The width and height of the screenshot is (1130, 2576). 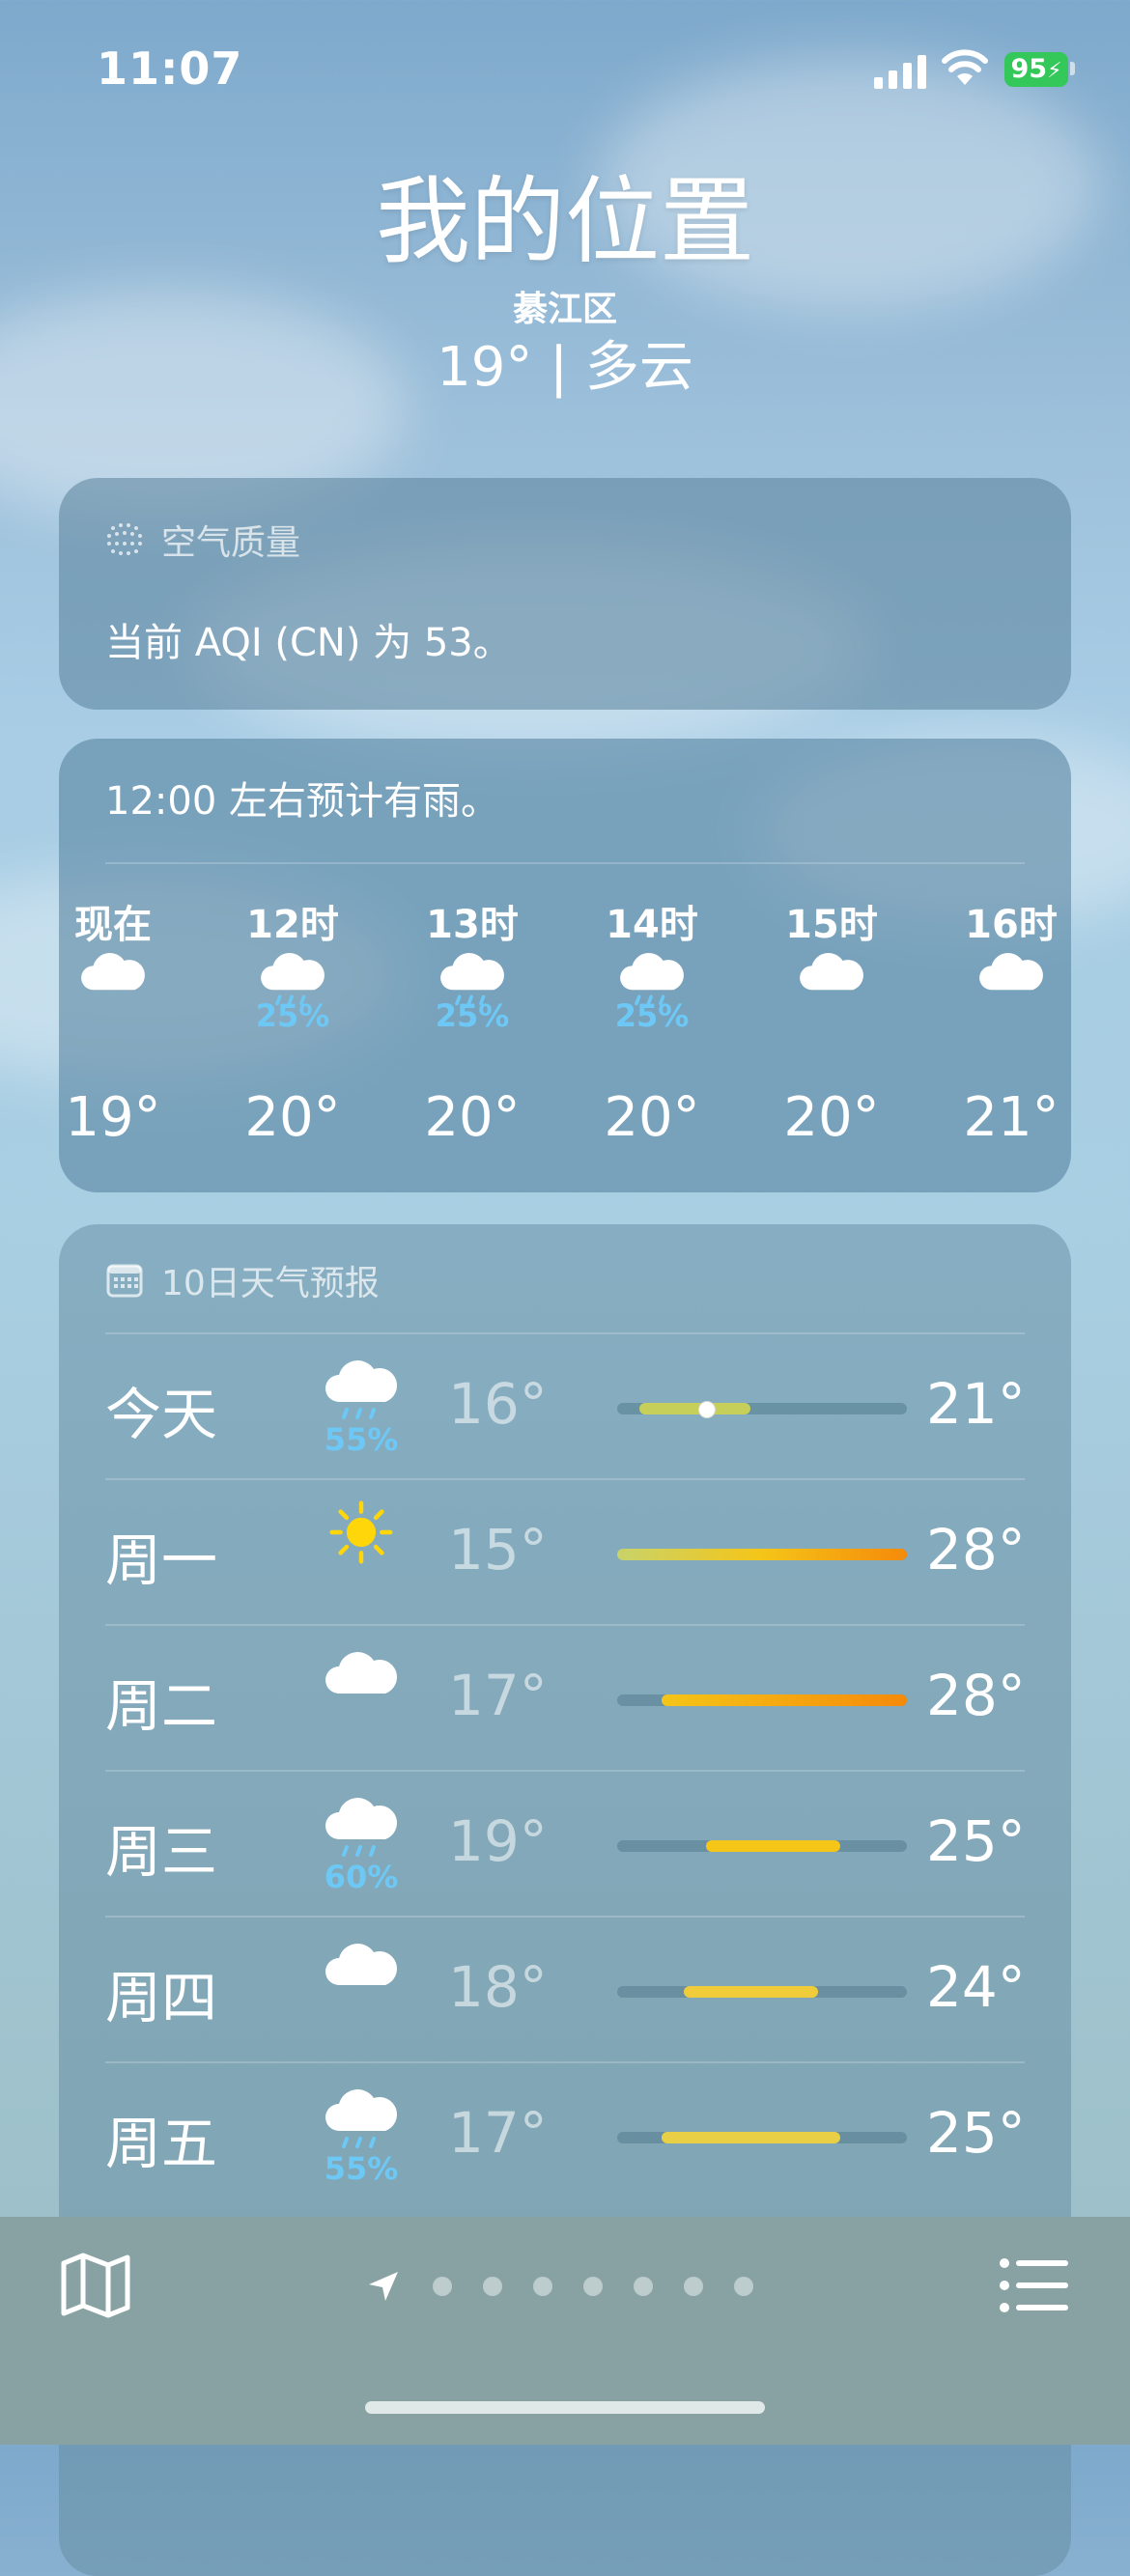 I want to click on day-row: 周二 17° 28°, so click(x=565, y=1697).